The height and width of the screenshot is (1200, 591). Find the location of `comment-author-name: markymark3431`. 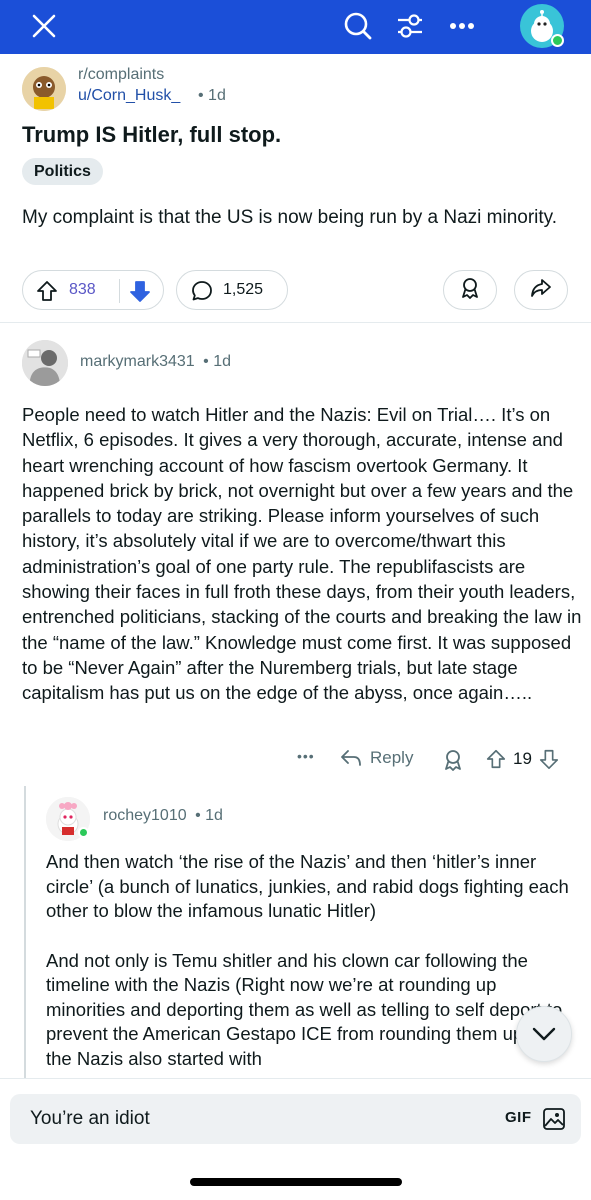

comment-author-name: markymark3431 is located at coordinates (137, 361).